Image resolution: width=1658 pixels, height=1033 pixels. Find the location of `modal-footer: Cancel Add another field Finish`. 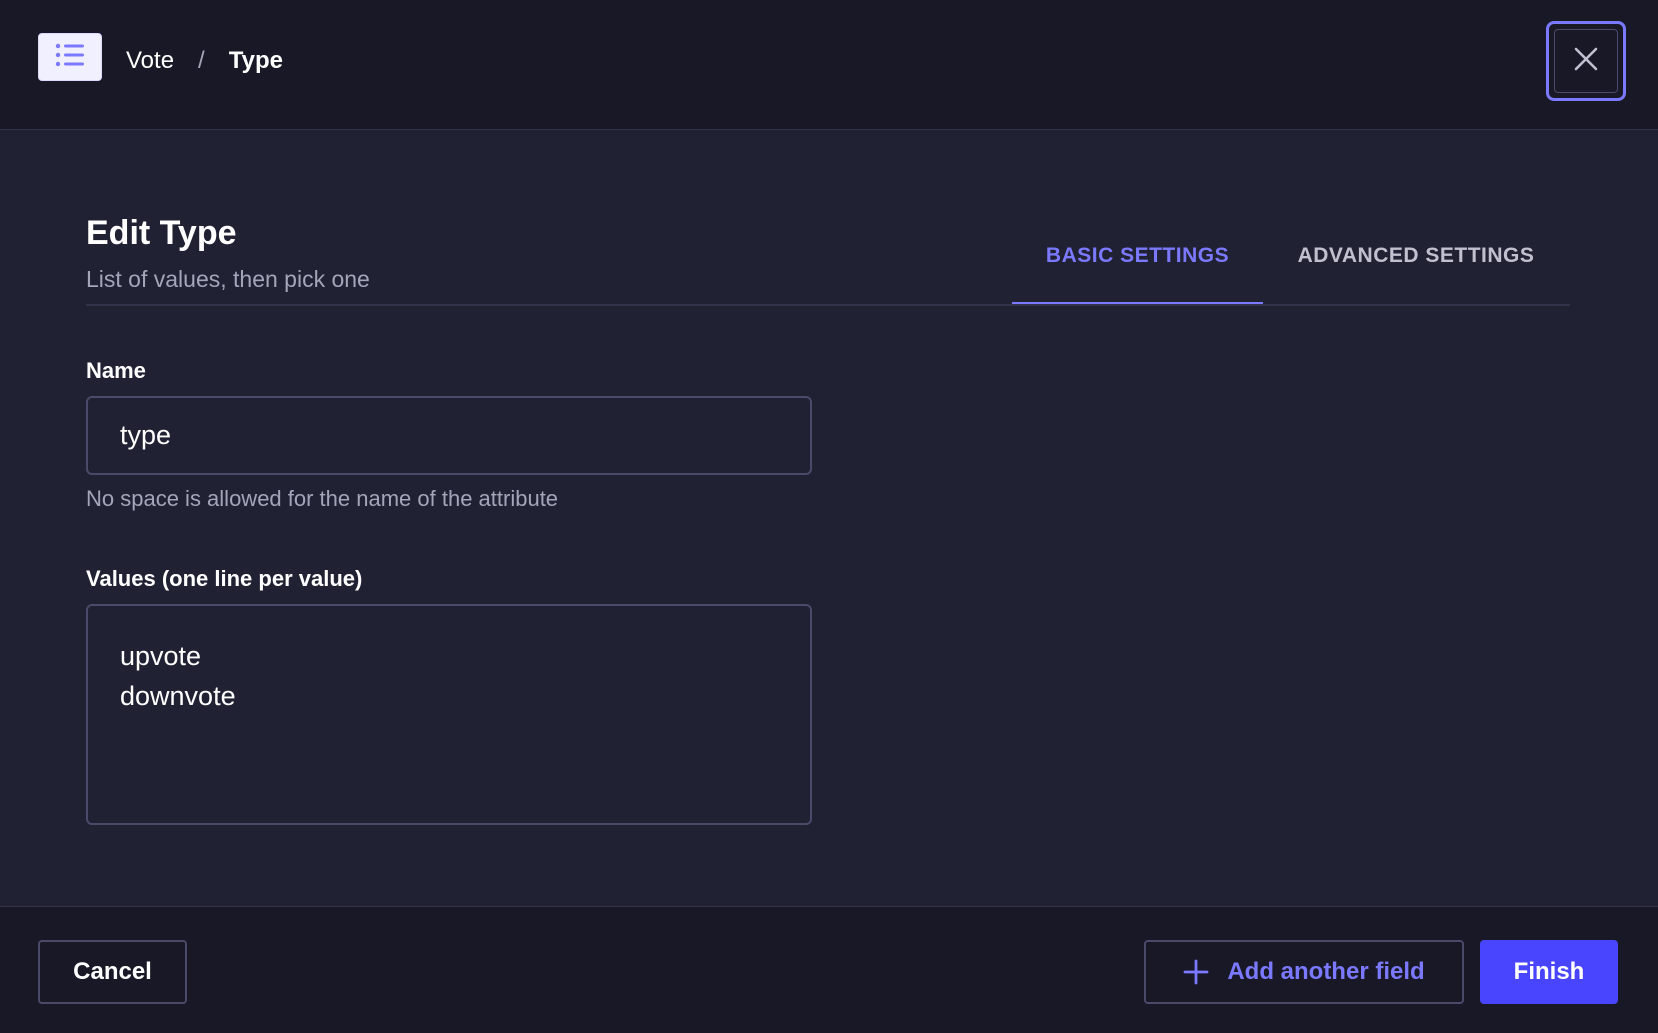

modal-footer: Cancel Add another field Finish is located at coordinates (829, 969).